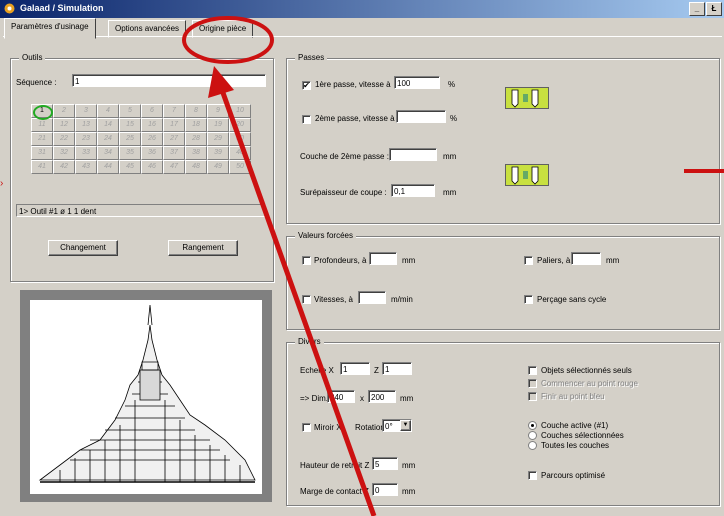  Describe the element at coordinates (50, 28) in the screenshot. I see `tab-parametres-usinage: Paramètres d'usinage` at that location.